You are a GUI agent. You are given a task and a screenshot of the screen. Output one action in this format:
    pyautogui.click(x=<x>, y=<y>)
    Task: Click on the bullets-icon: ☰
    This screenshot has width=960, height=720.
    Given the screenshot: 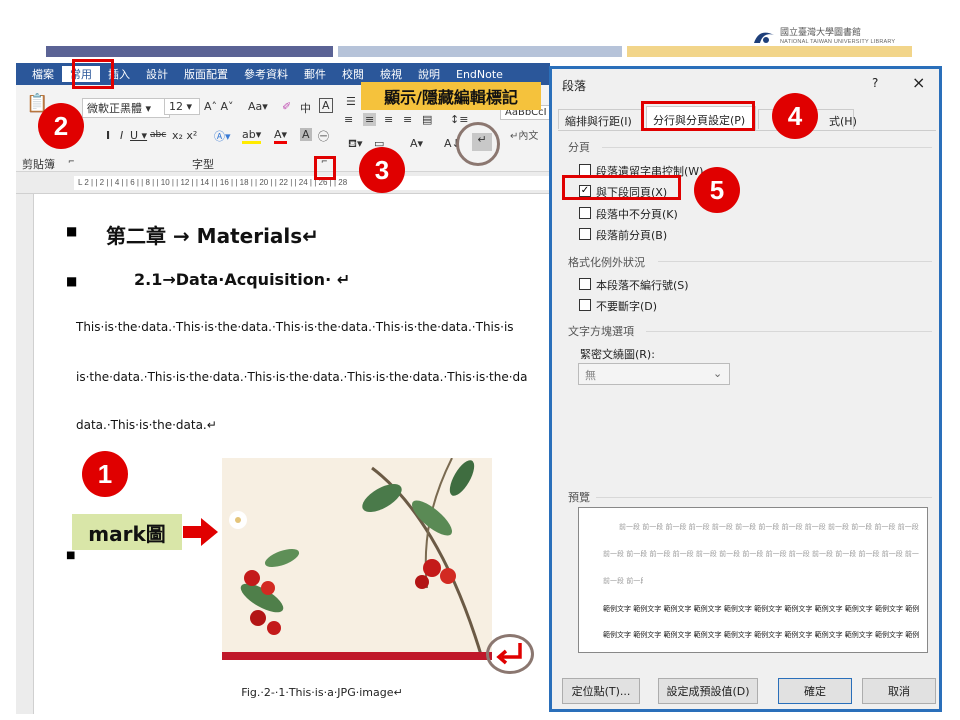 What is the action you would take?
    pyautogui.click(x=351, y=101)
    